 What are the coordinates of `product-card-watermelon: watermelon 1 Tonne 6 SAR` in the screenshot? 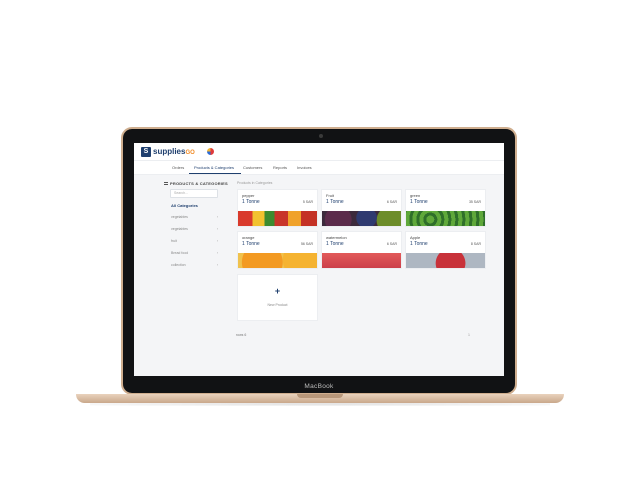 It's located at (361, 250).